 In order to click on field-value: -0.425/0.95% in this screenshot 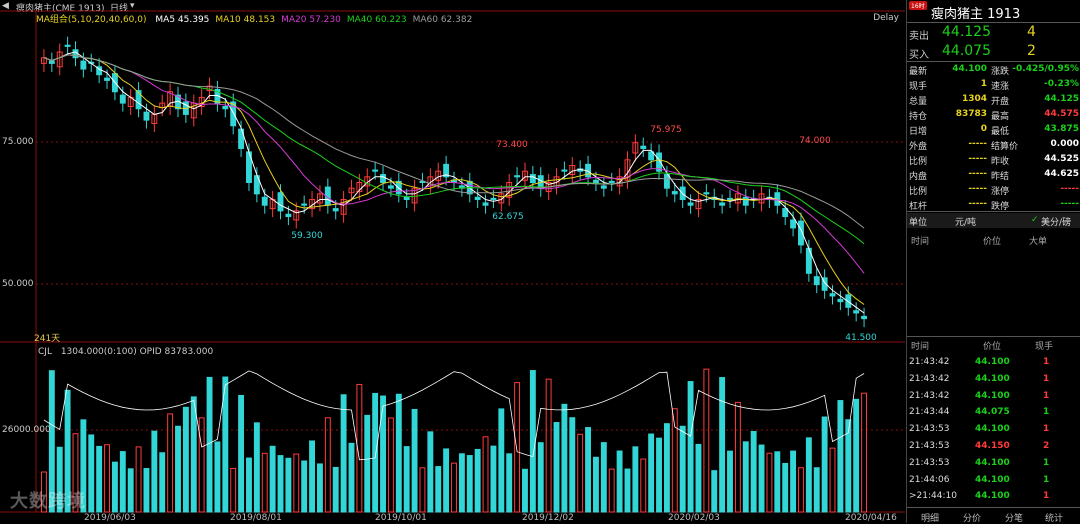, I will do `click(1045, 69)`.